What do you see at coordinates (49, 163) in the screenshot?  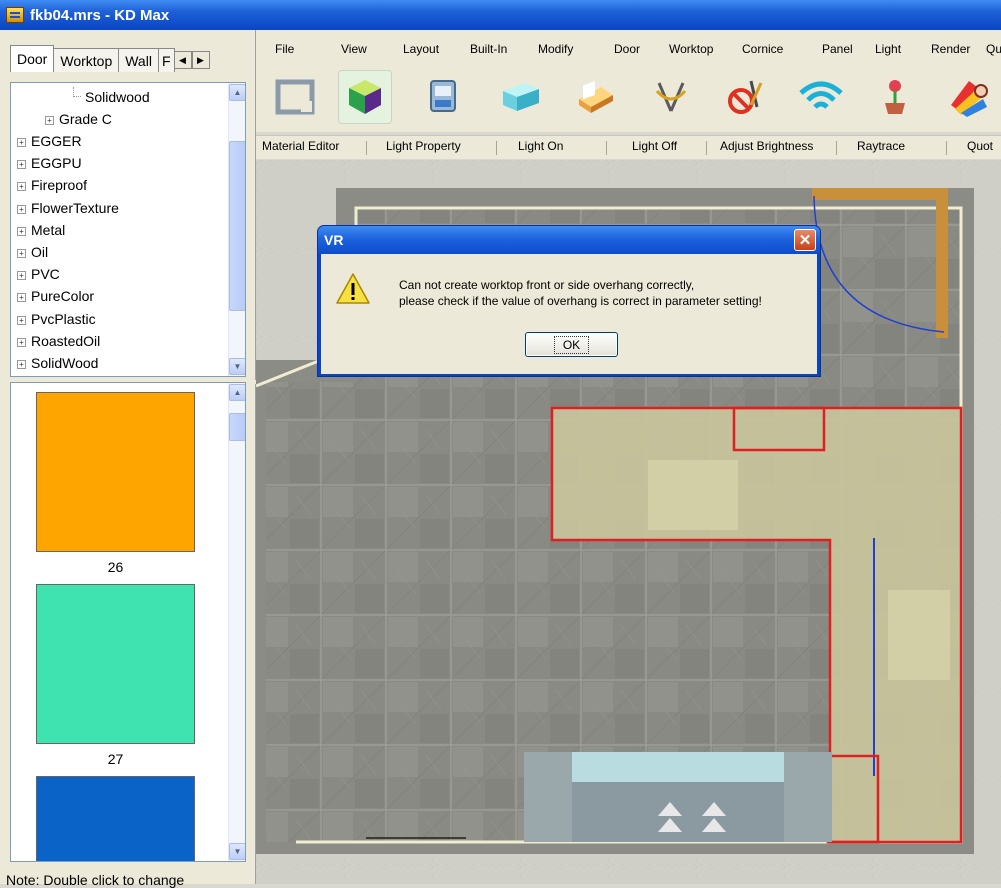 I see `tree-item-eggpu: + EGGPU` at bounding box center [49, 163].